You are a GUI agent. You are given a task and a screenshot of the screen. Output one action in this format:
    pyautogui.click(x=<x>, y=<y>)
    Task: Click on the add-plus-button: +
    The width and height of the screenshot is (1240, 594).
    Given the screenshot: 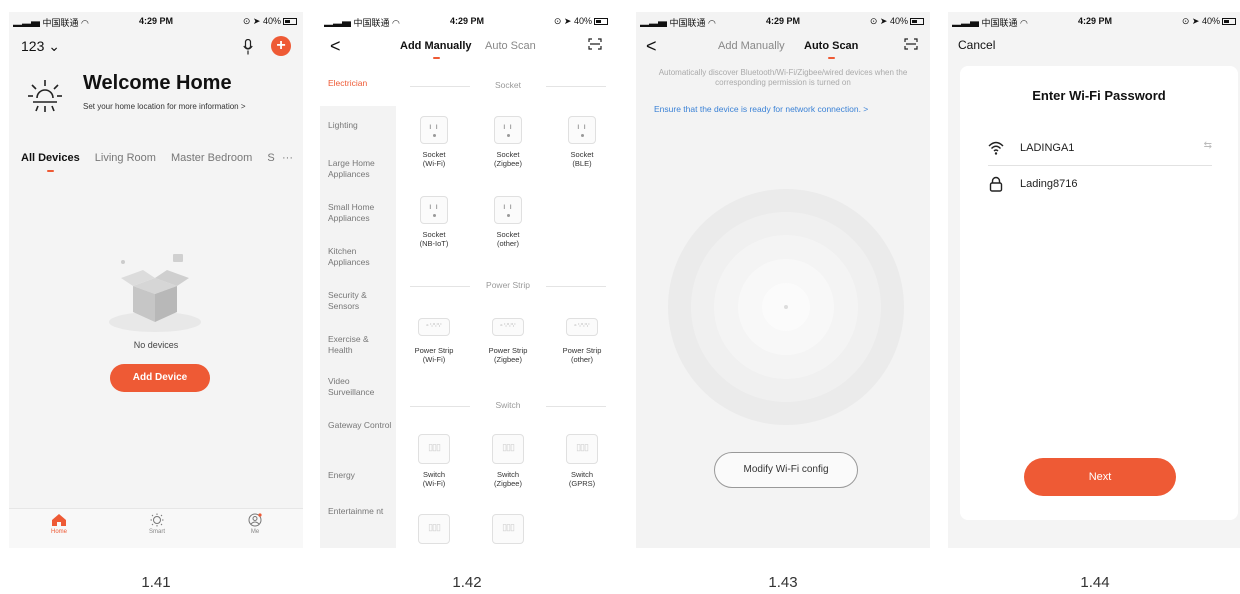 What is the action you would take?
    pyautogui.click(x=281, y=46)
    